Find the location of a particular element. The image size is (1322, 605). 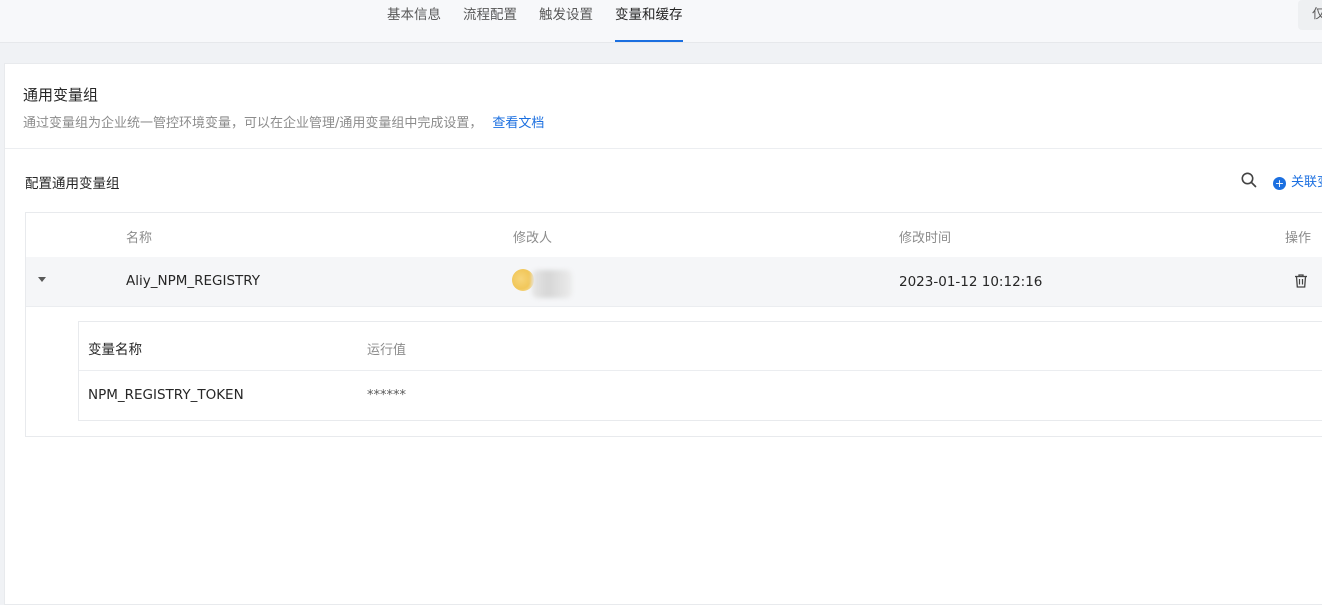

group-name: Aliy_NPM_REGISTRY is located at coordinates (193, 281).